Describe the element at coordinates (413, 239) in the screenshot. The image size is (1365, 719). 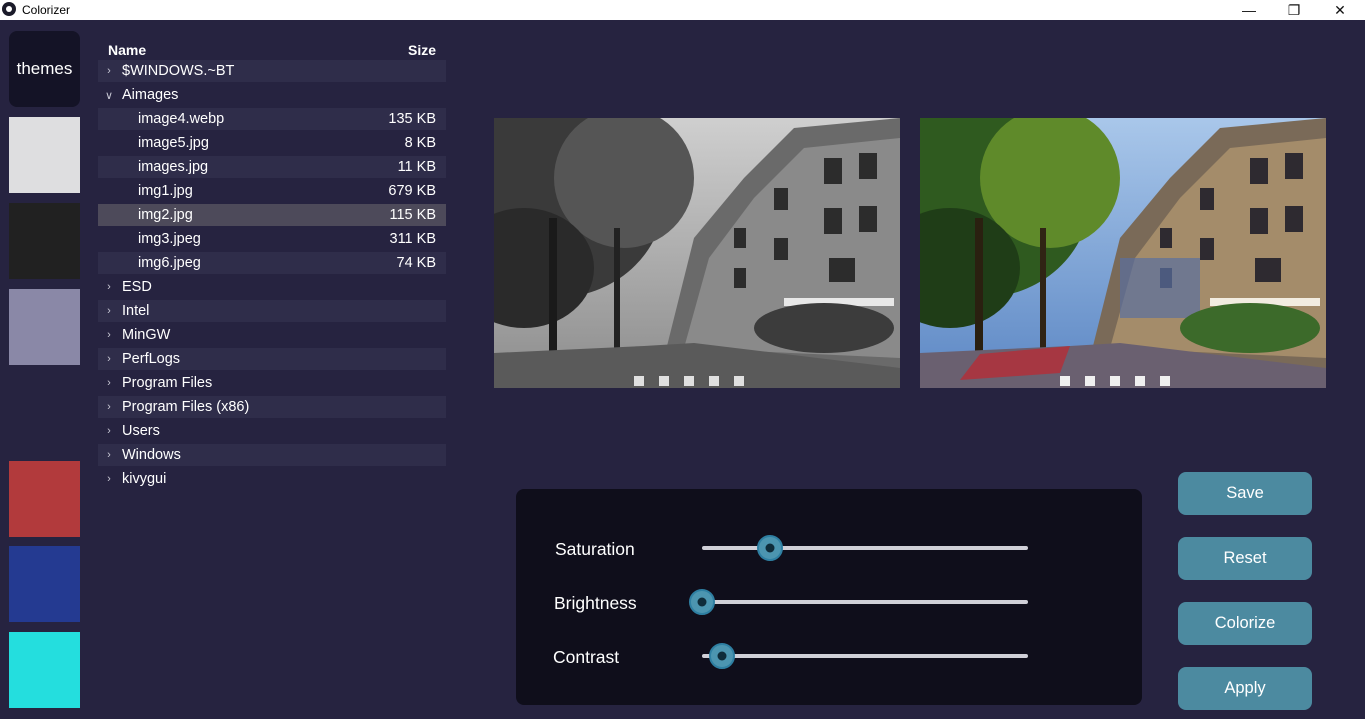
I see `item-size: 311 KB` at that location.